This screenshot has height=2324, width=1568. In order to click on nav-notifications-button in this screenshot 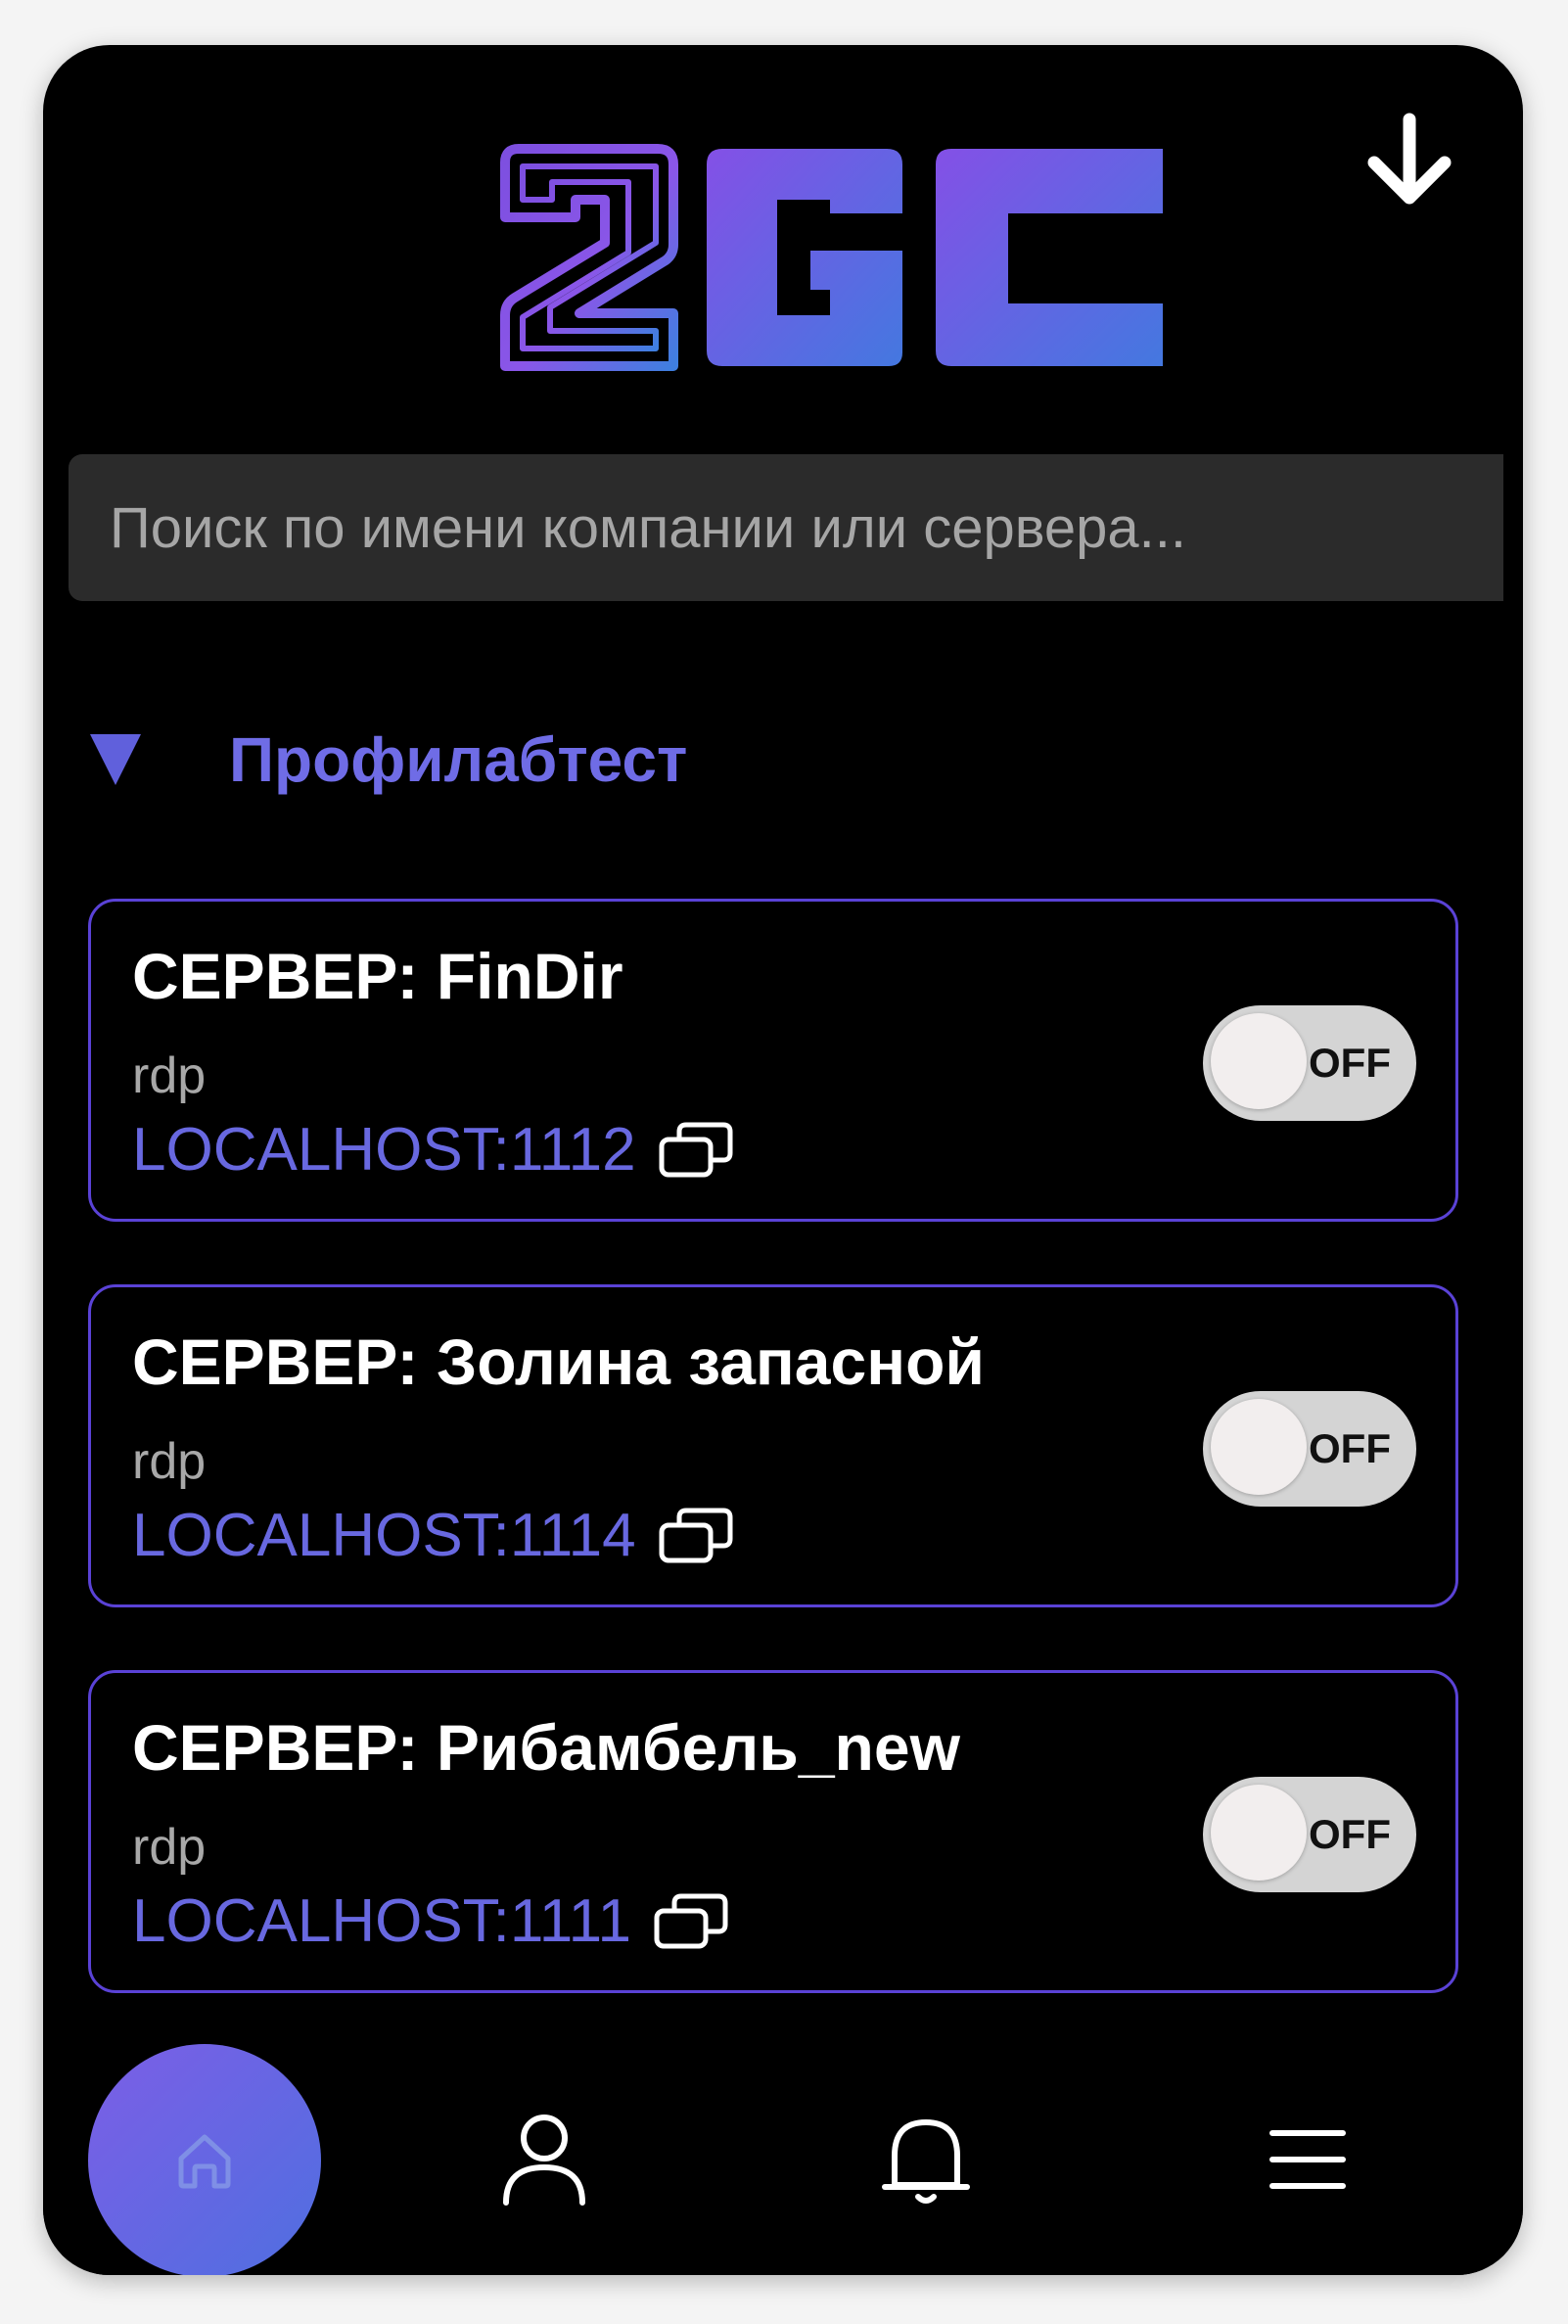, I will do `click(926, 2159)`.